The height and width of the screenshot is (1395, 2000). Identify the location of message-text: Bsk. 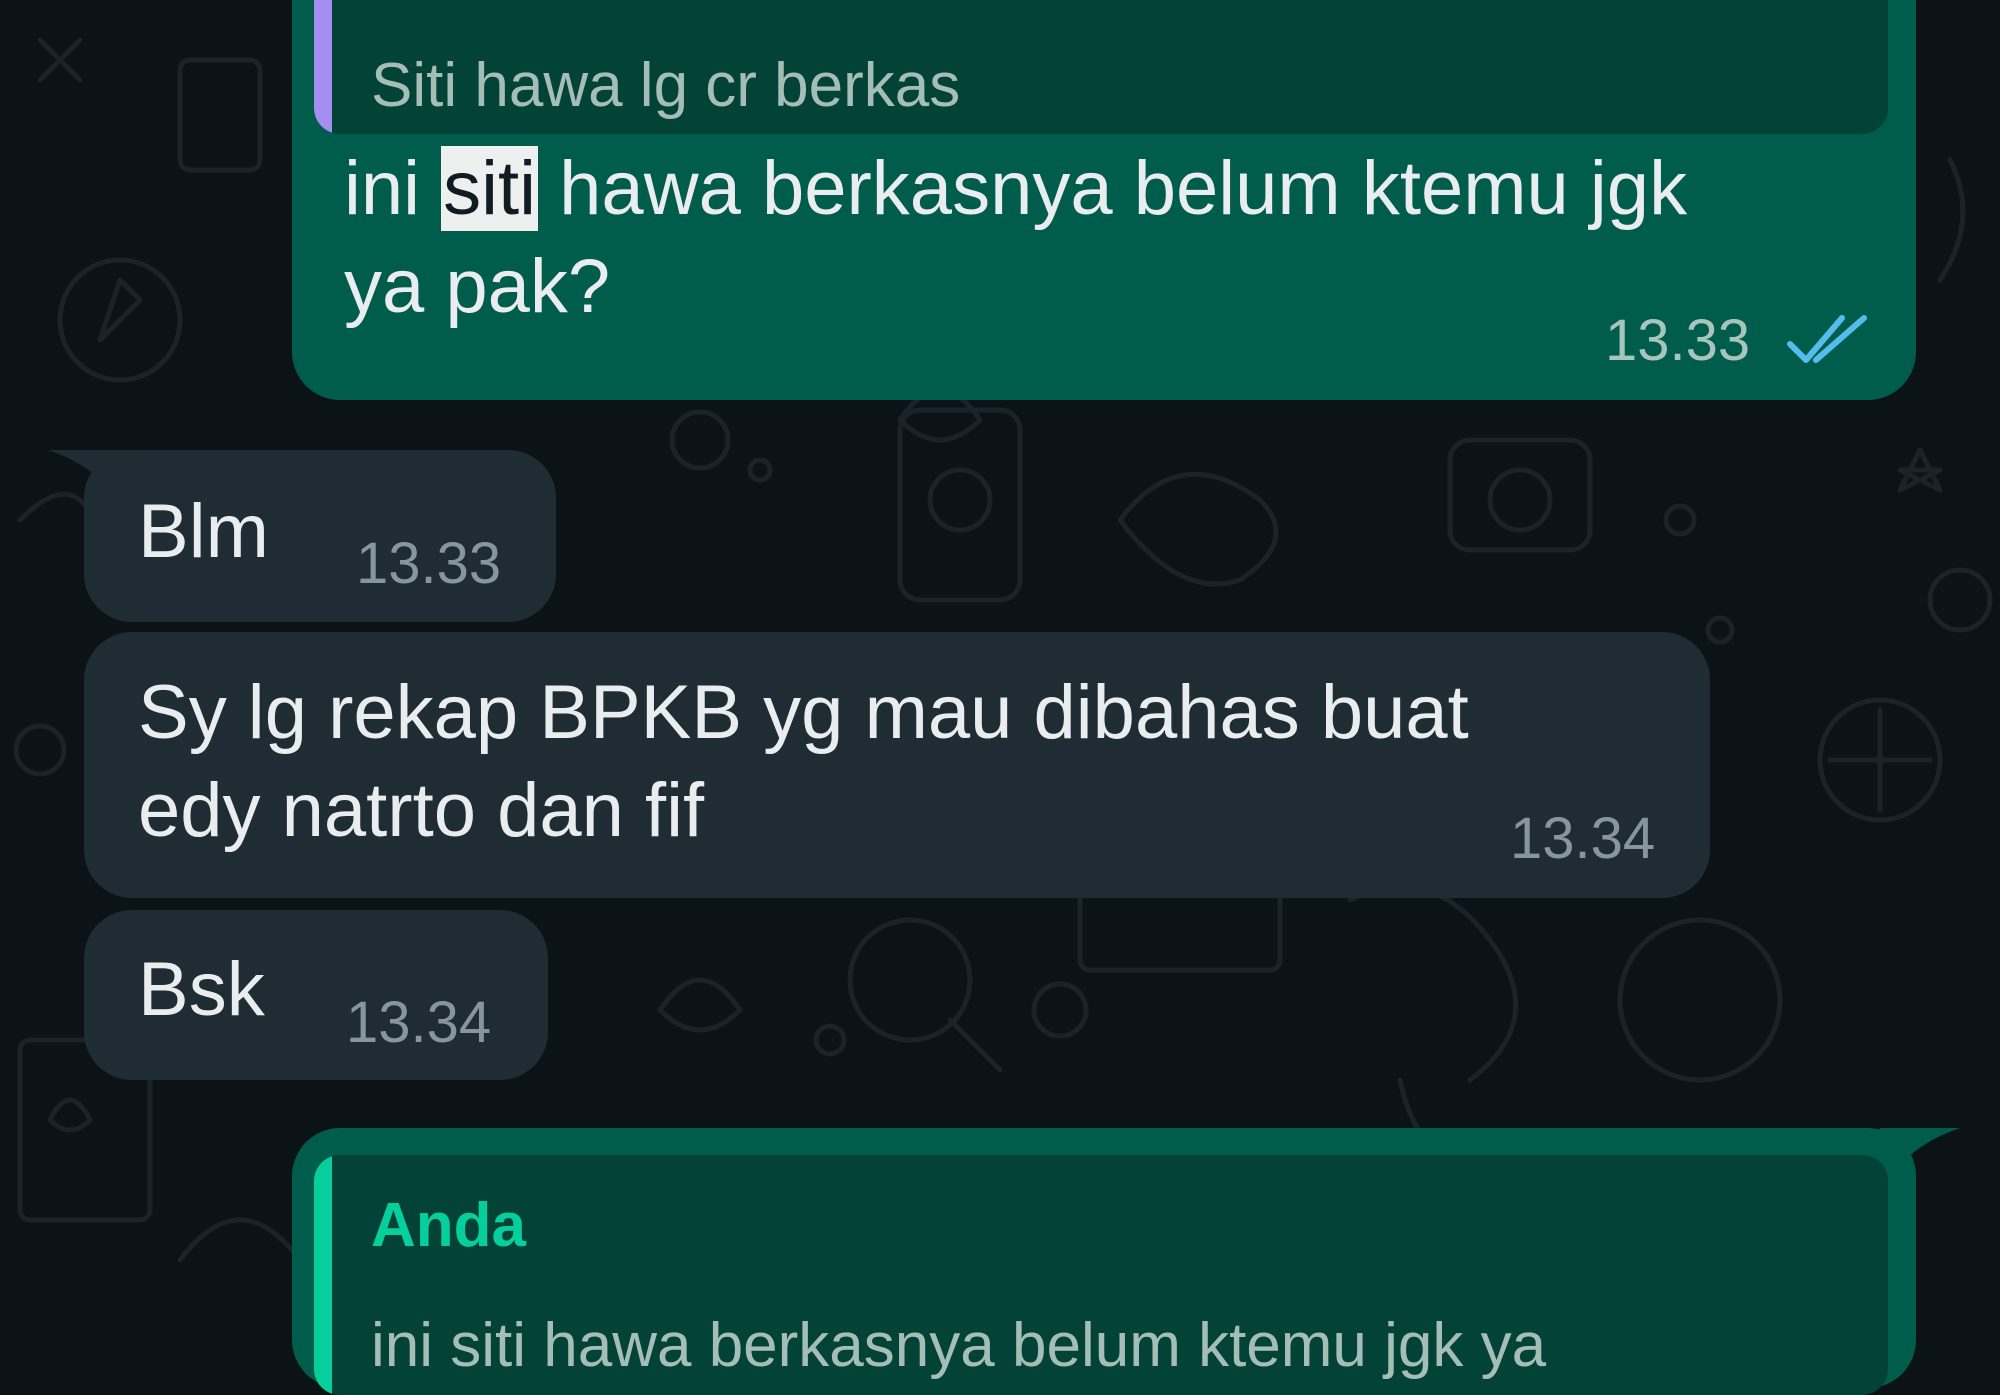
(201, 989).